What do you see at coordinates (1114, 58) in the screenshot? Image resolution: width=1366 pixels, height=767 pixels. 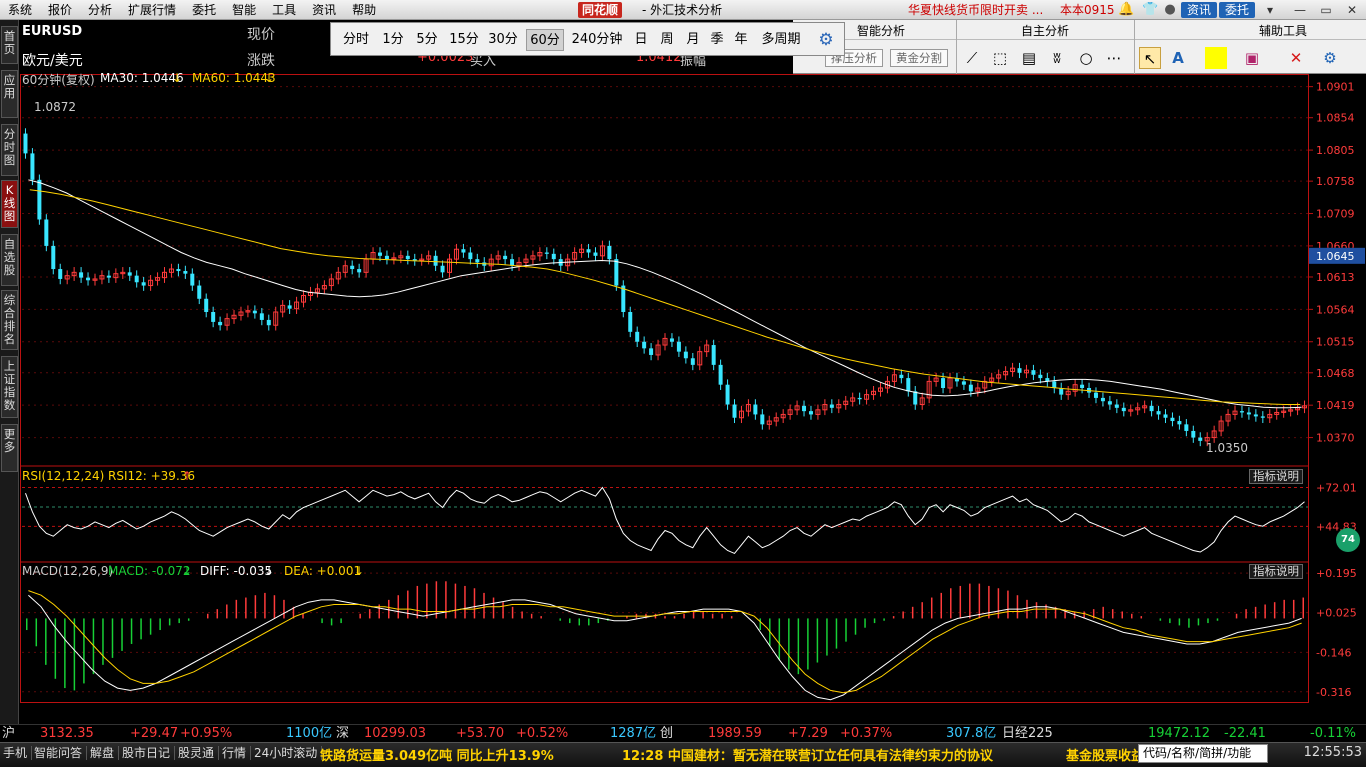 I see `more-tools-icon: ⋯` at bounding box center [1114, 58].